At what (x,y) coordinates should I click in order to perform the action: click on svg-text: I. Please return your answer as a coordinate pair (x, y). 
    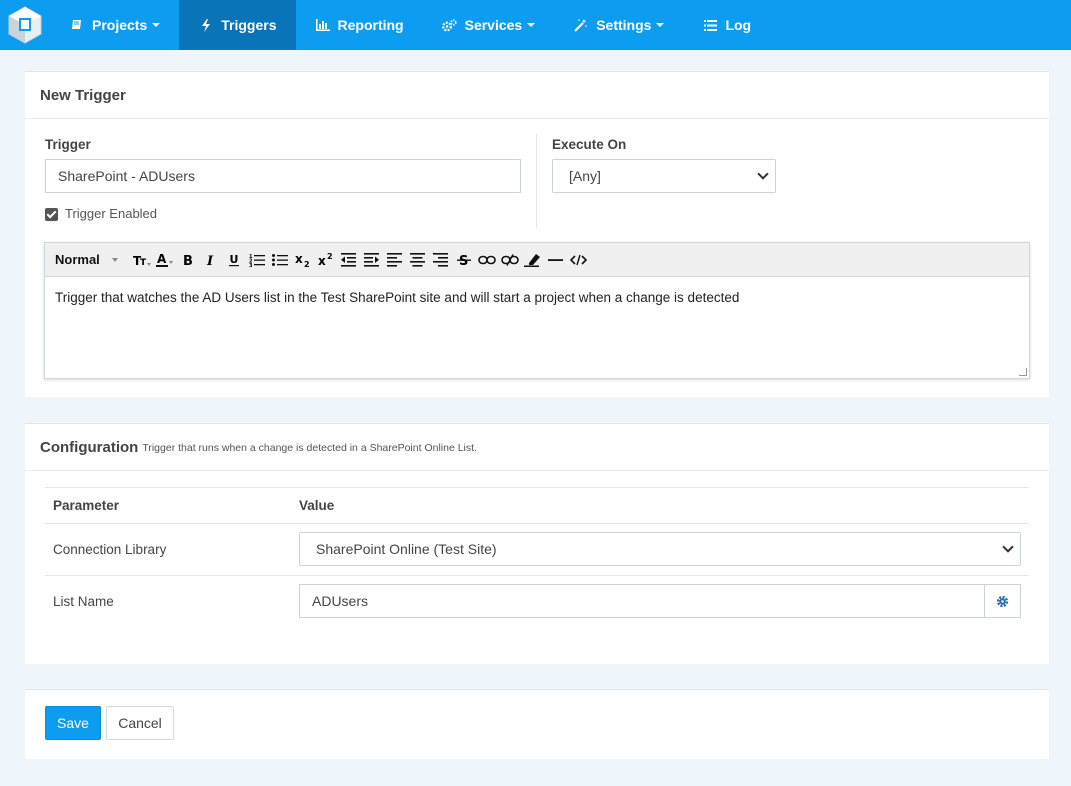
    Looking at the image, I should click on (210, 260).